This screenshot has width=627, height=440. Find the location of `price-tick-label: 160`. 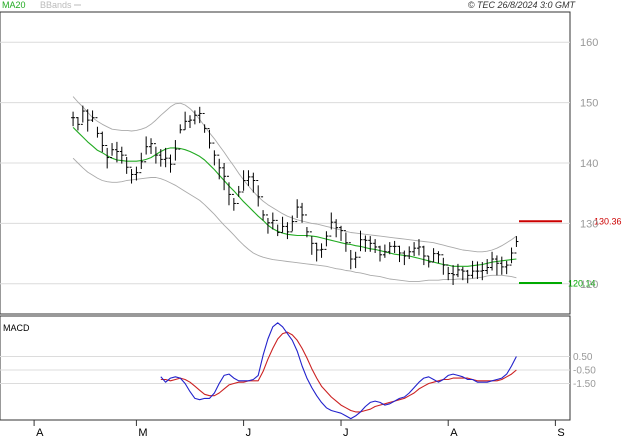

price-tick-label: 160 is located at coordinates (589, 43).